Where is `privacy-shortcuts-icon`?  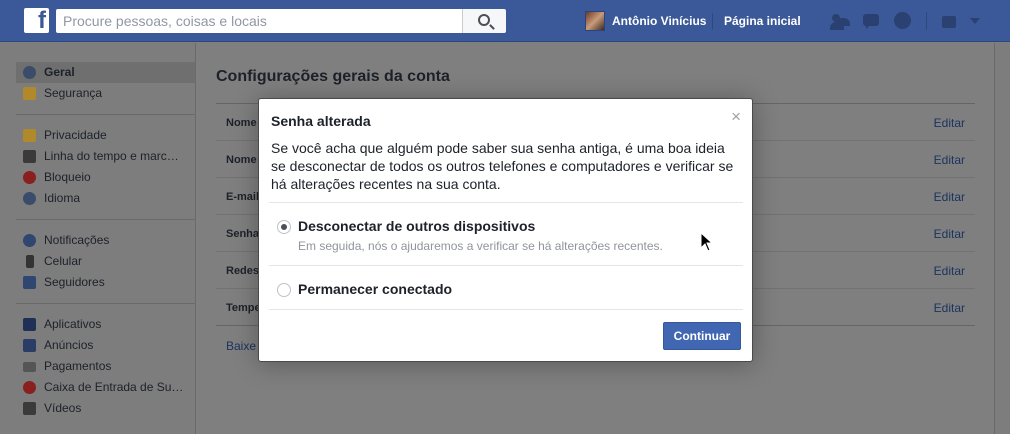 privacy-shortcuts-icon is located at coordinates (950, 21).